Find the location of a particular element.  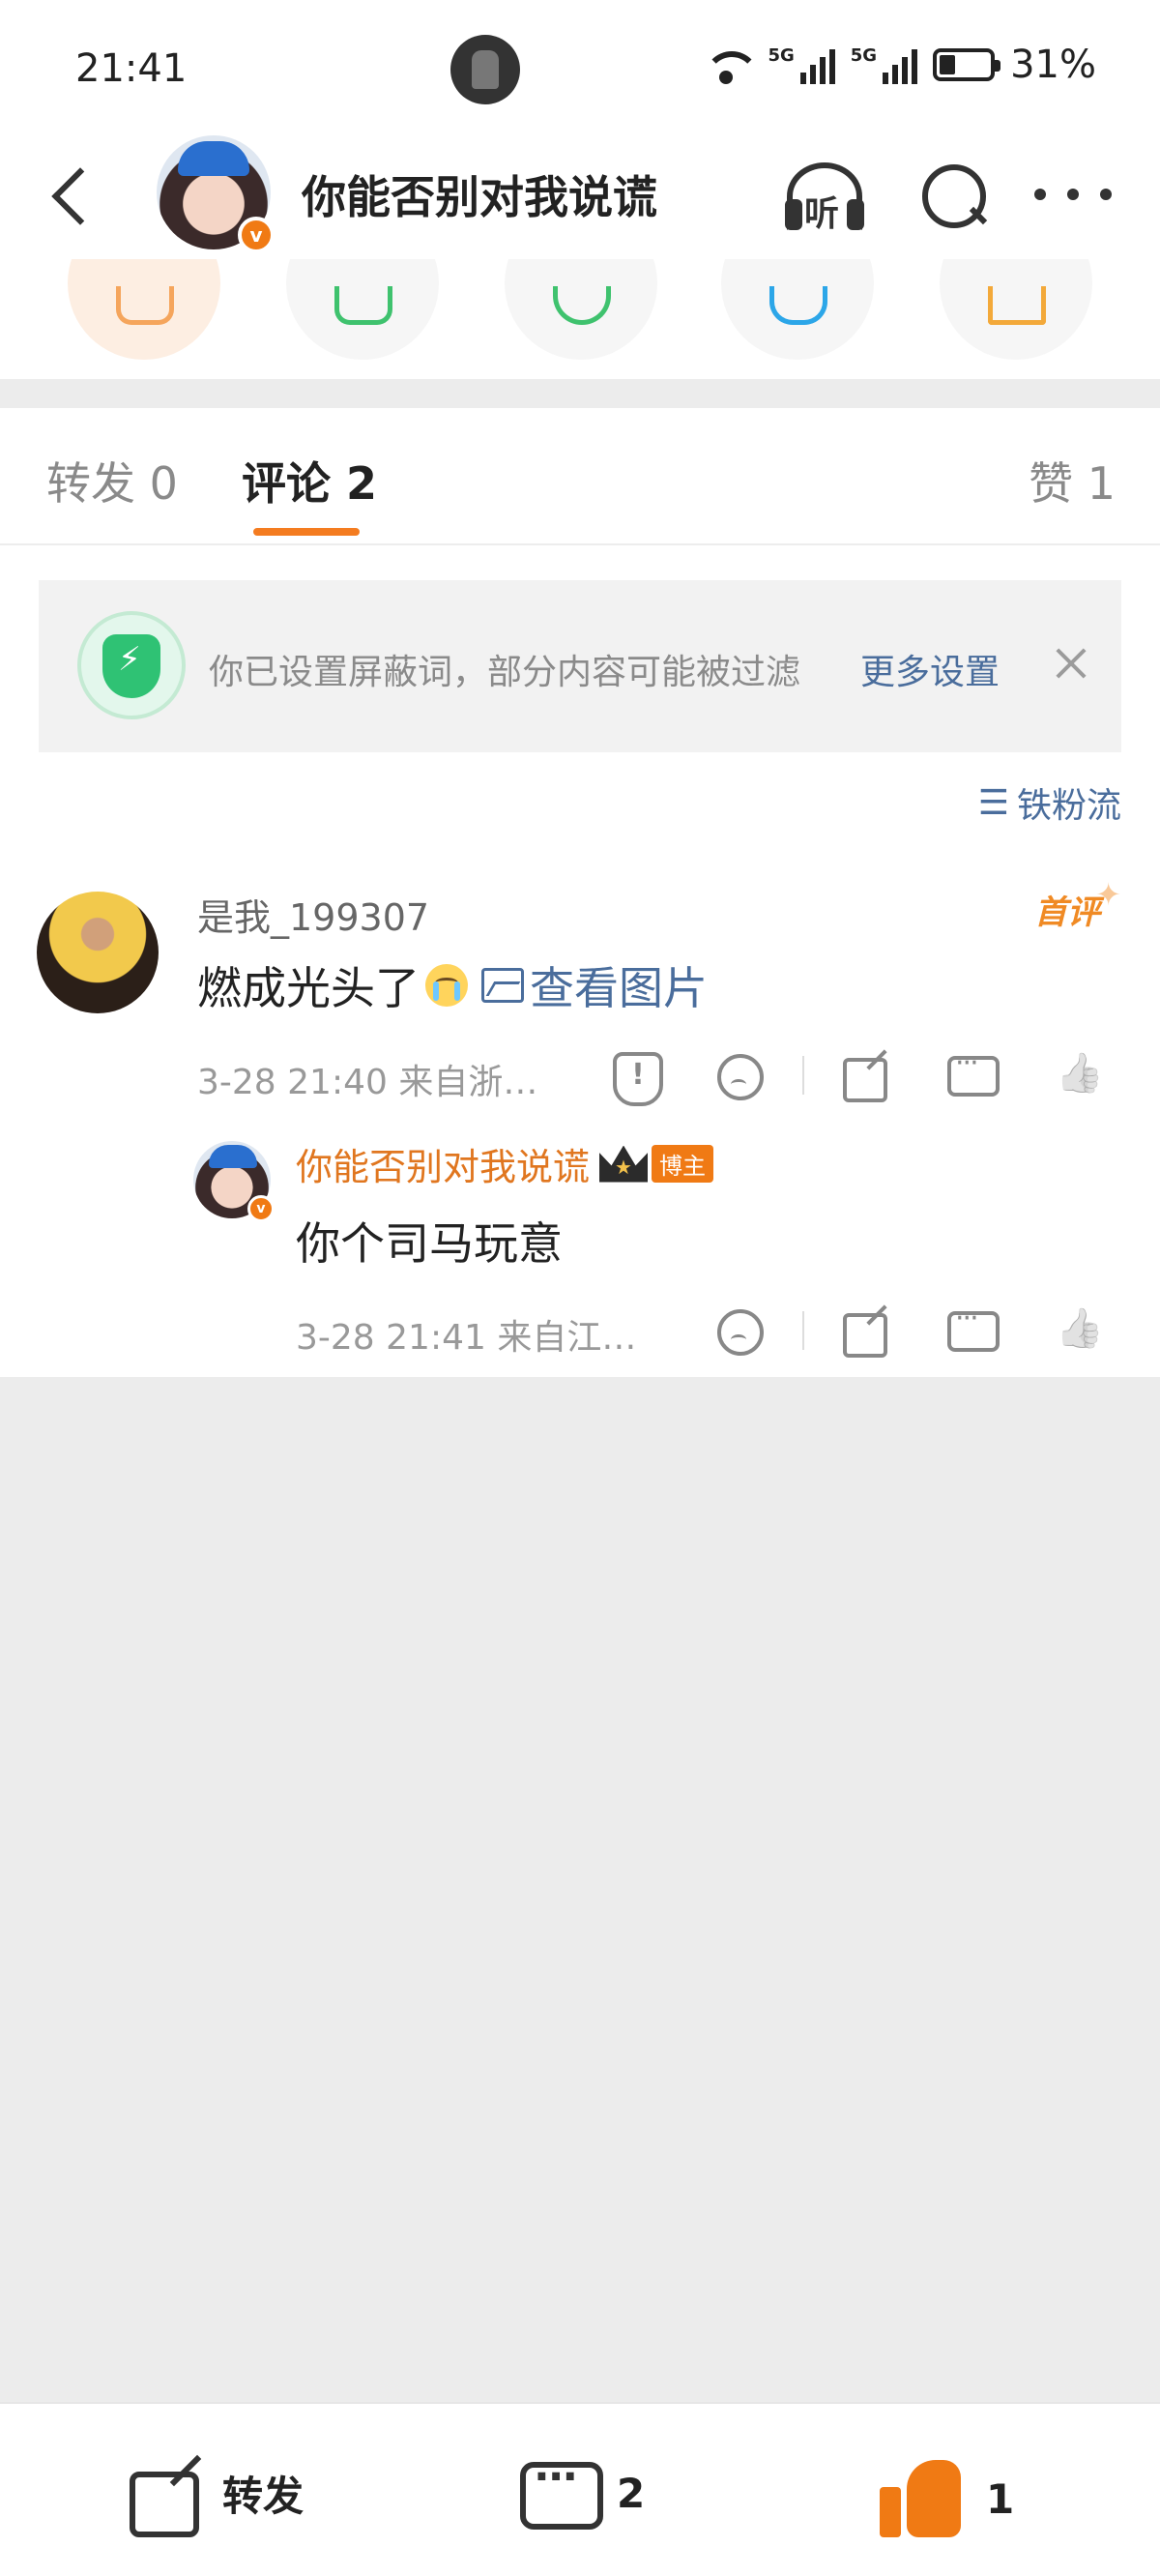

reply-author-name: 你能否别对我说谎 is located at coordinates (443, 1167).